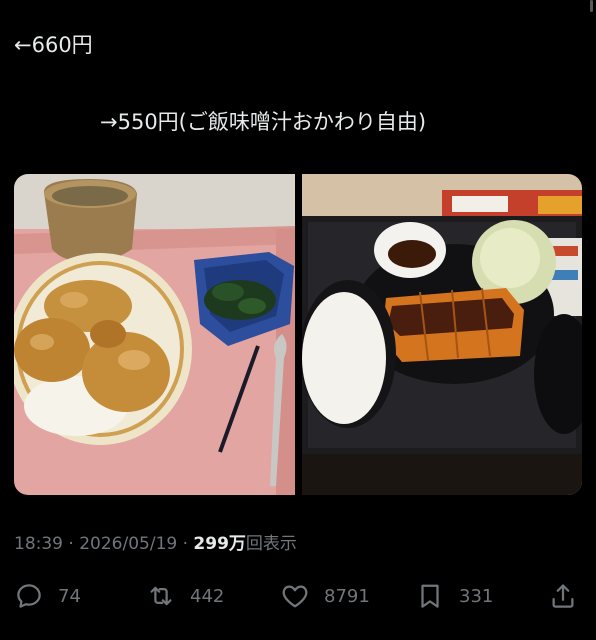  What do you see at coordinates (263, 122) in the screenshot?
I see `tweet-text-line-2: →550円(ご飯味噌汁おかわり自由)` at bounding box center [263, 122].